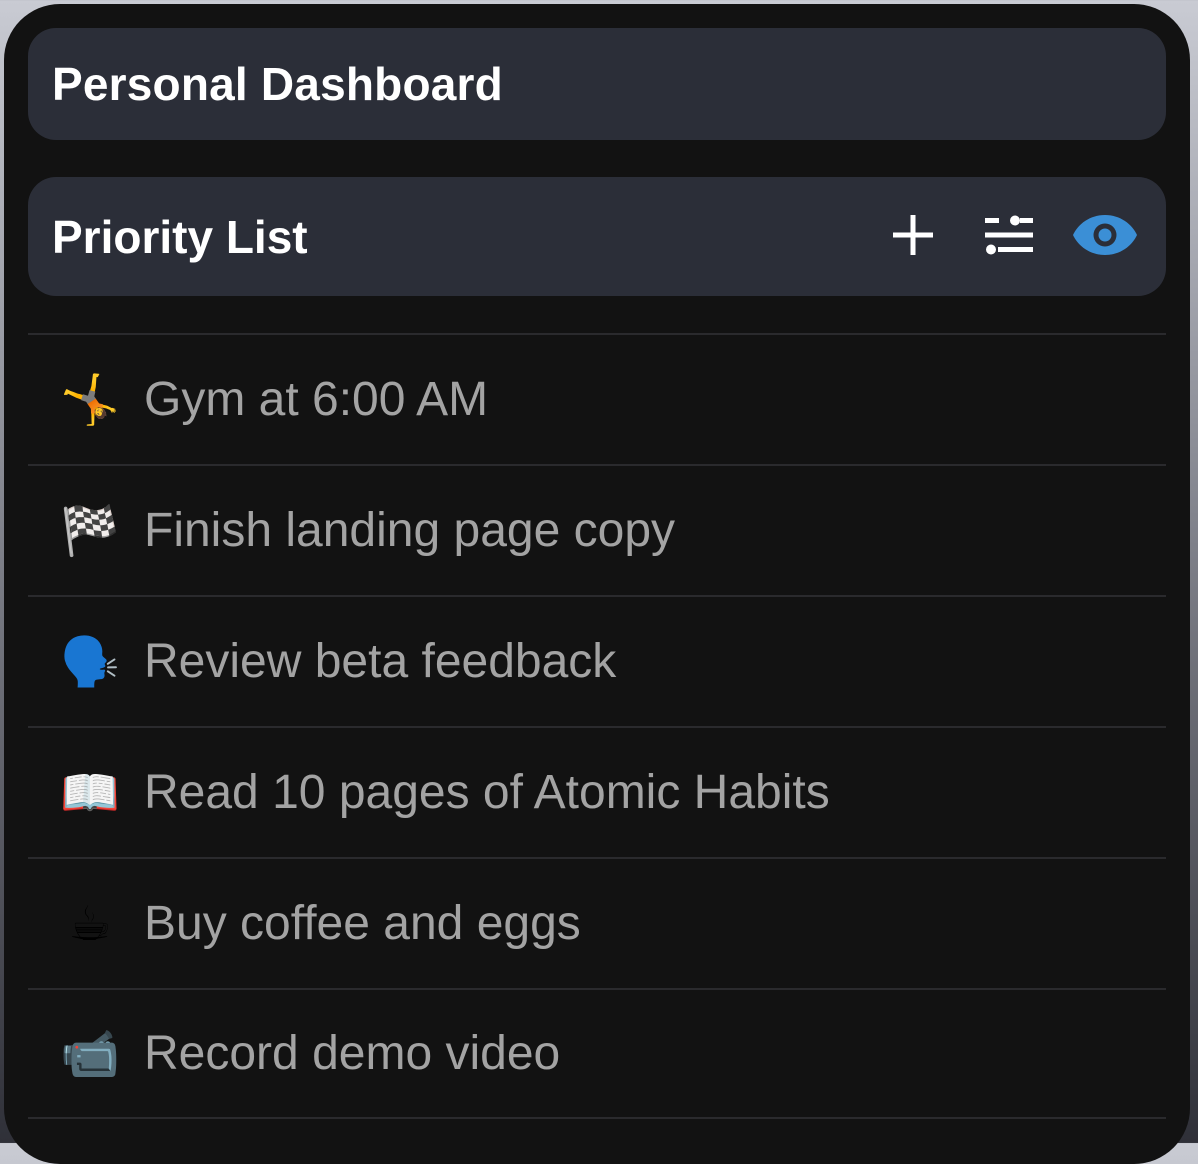 The height and width of the screenshot is (1164, 1198). What do you see at coordinates (90, 661) in the screenshot?
I see `speaking-head-icon: 🗣️` at bounding box center [90, 661].